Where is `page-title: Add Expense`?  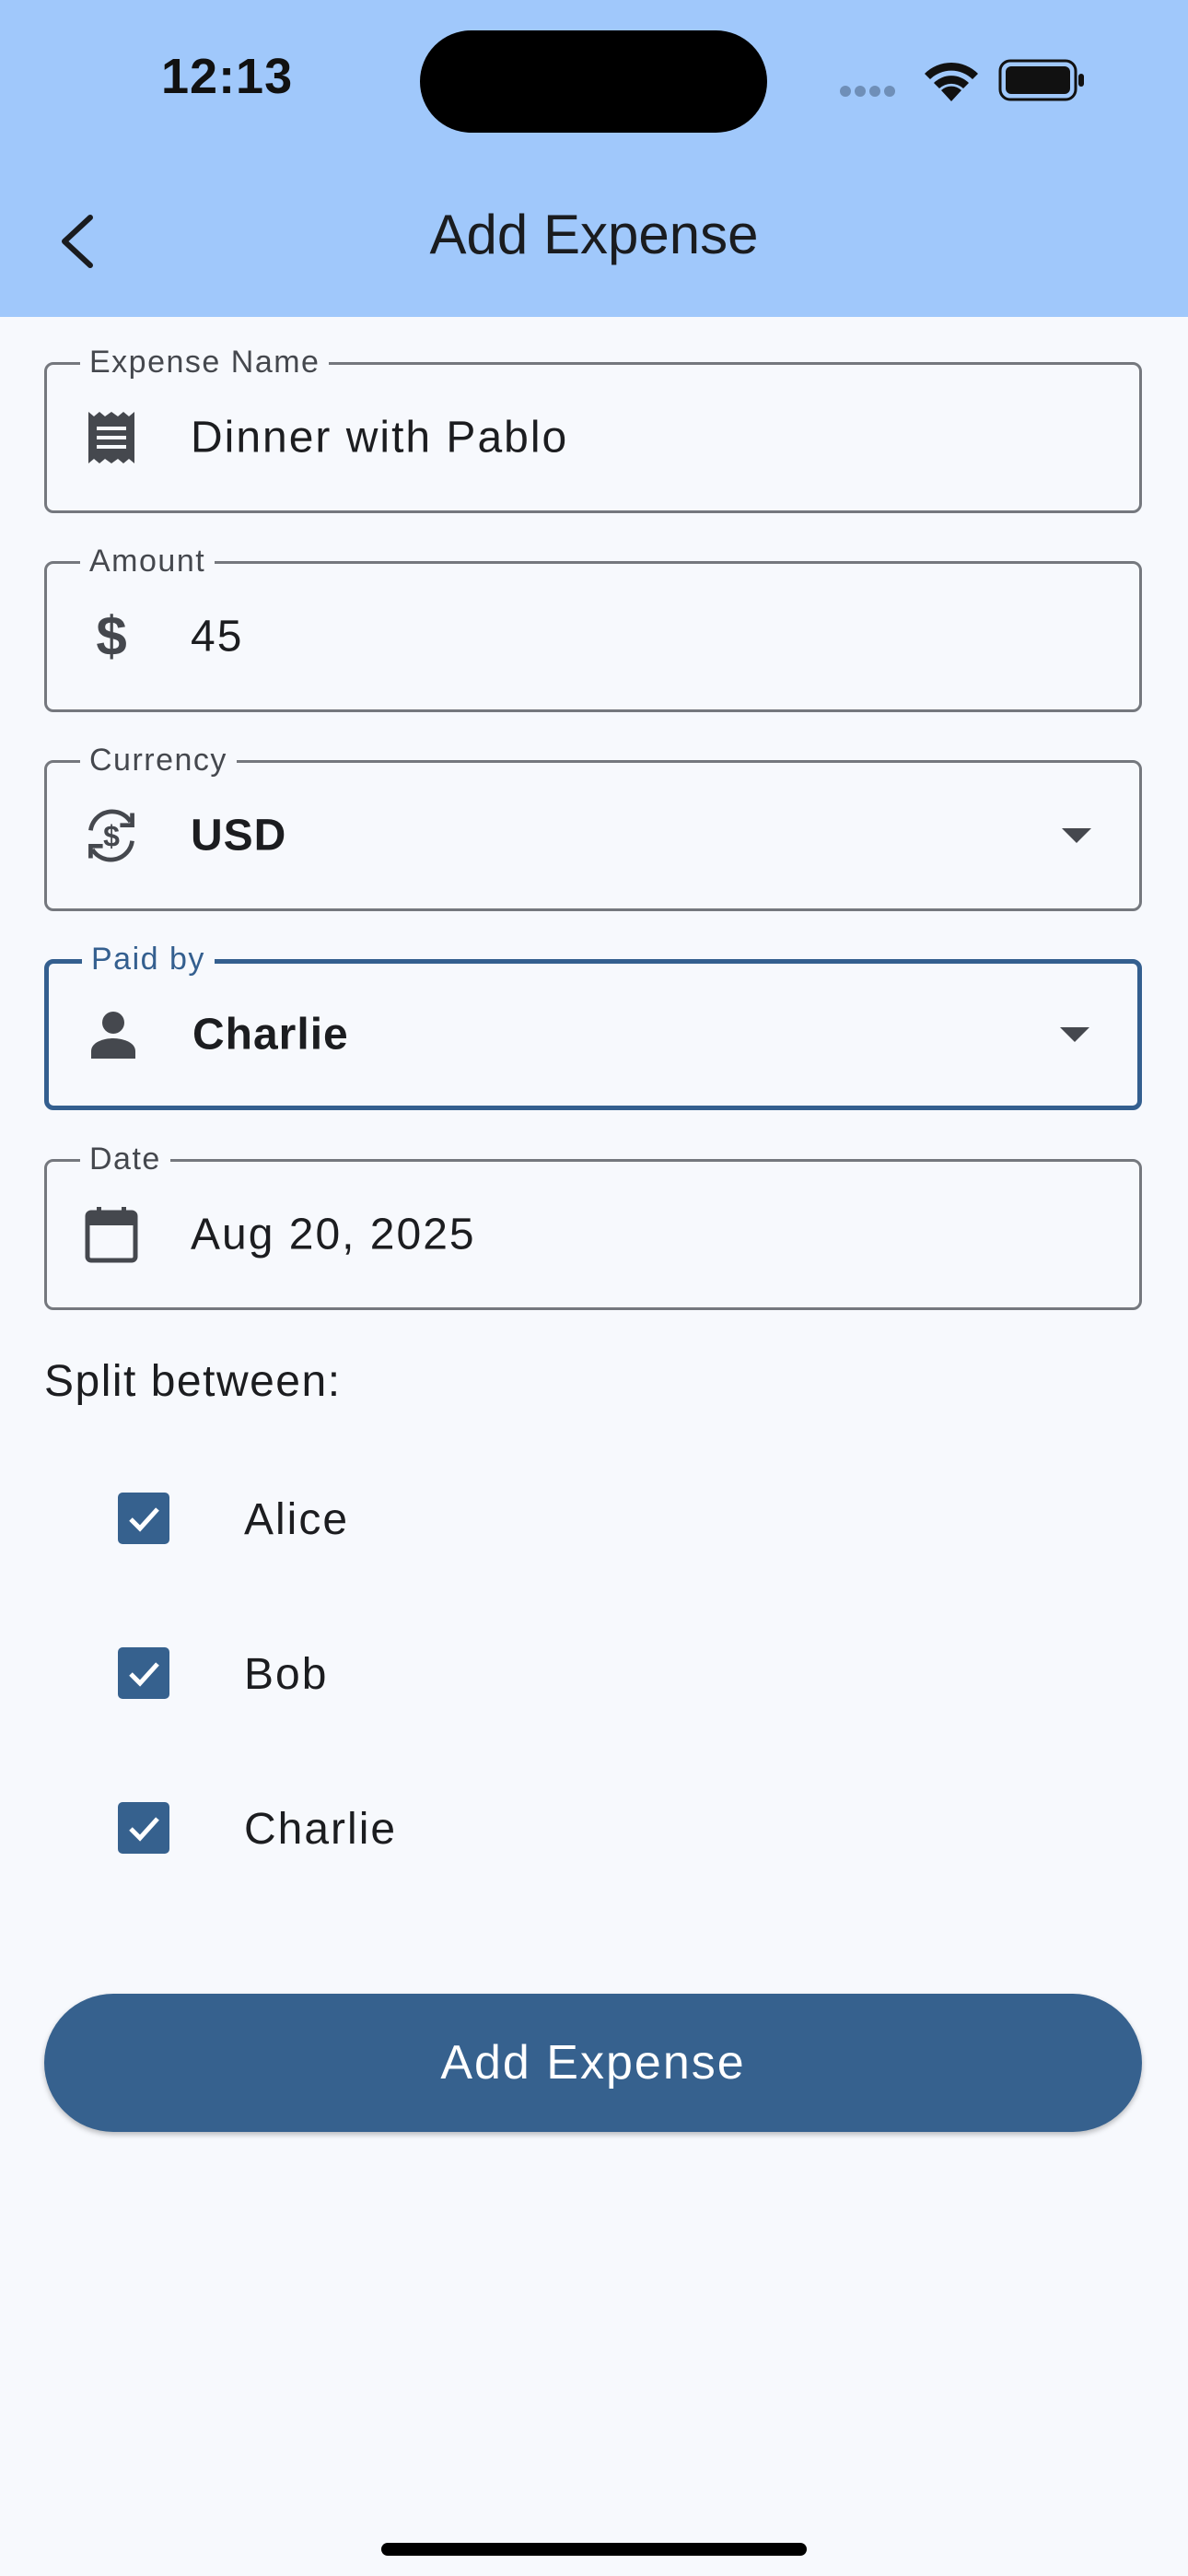 page-title: Add Expense is located at coordinates (594, 234).